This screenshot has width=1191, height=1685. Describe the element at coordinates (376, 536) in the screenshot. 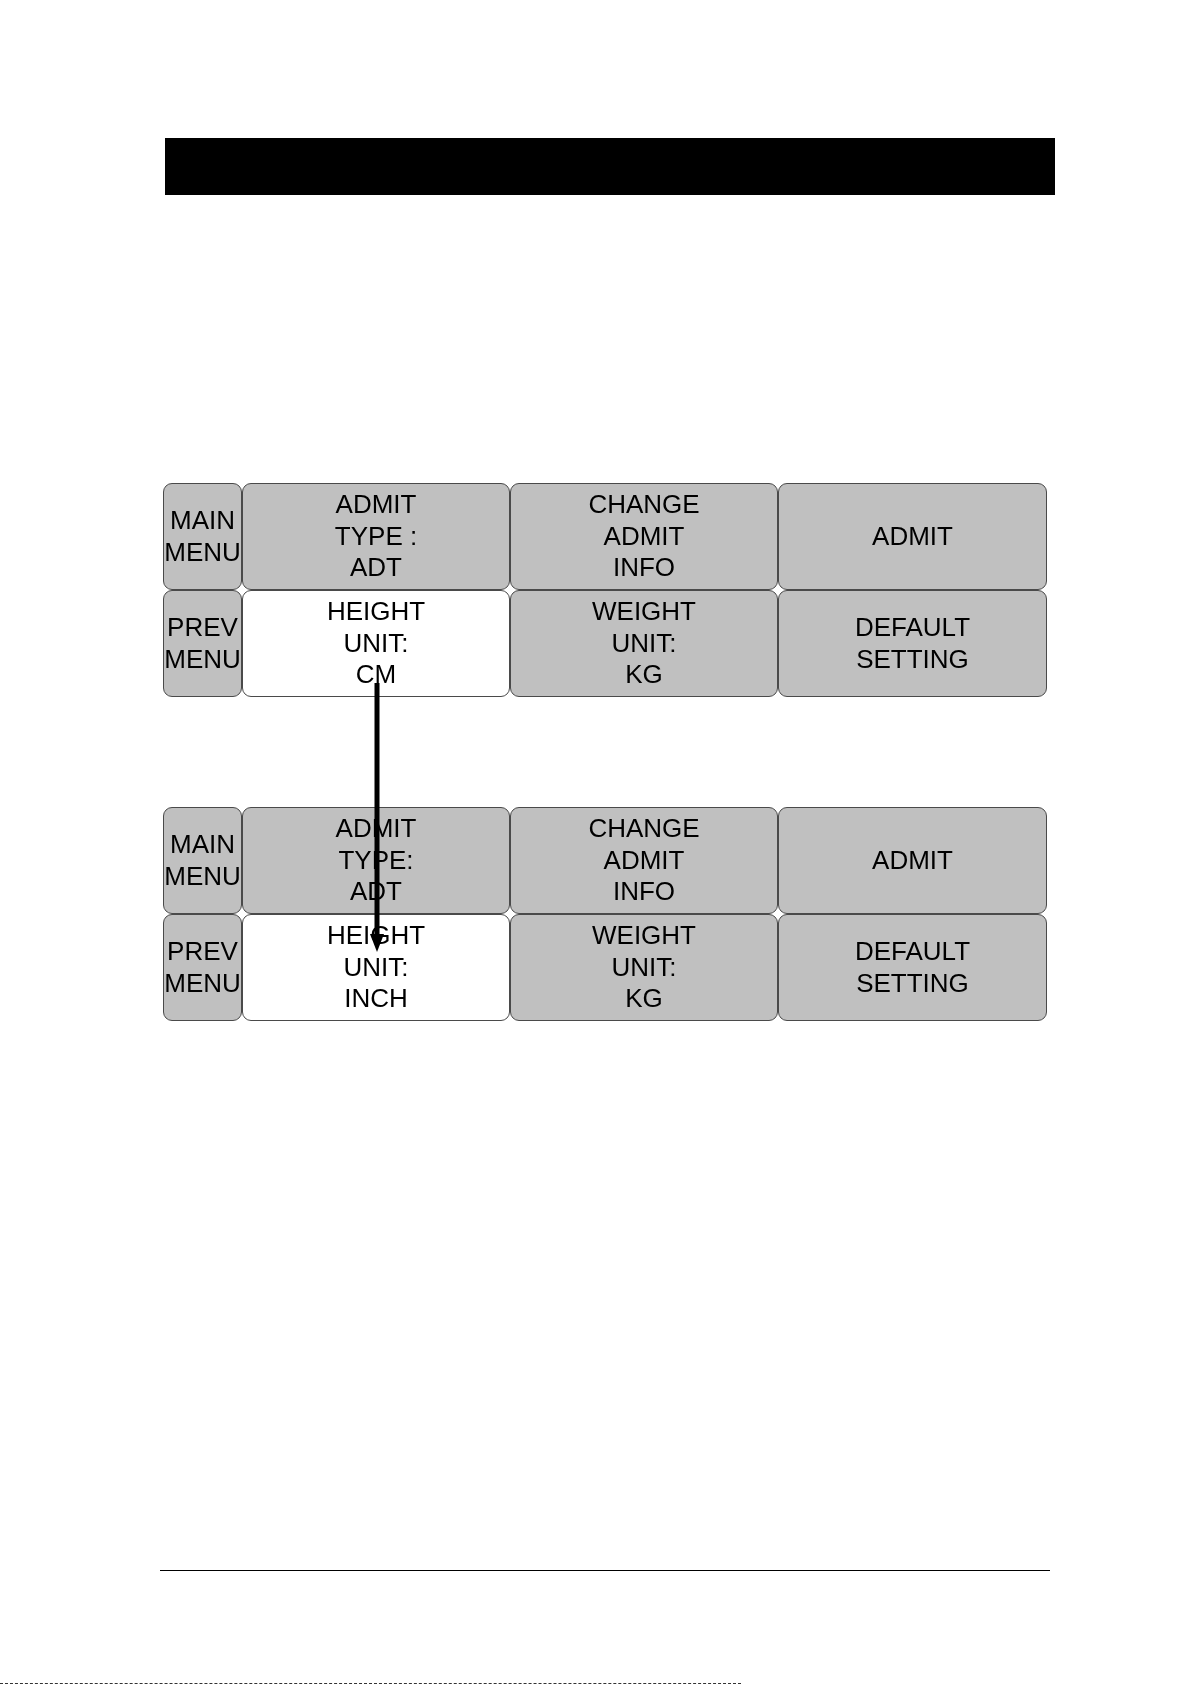

I see `option-button: ADMIT TYPE : ADT` at that location.